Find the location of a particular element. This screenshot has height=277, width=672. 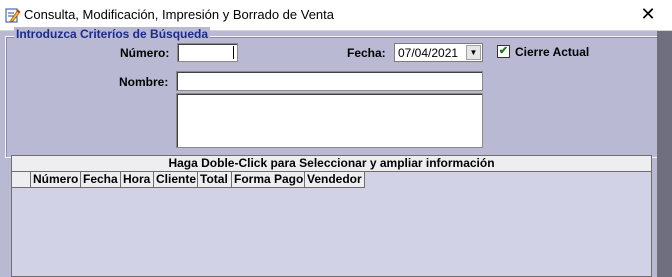

column-header-forma-pago: Forma Pago is located at coordinates (268, 180).